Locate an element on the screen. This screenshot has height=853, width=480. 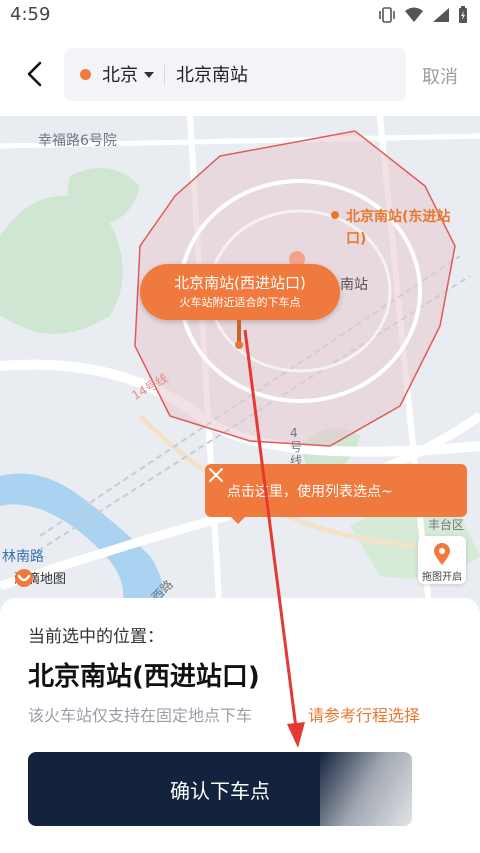
tip-arrow is located at coordinates (238, 520).